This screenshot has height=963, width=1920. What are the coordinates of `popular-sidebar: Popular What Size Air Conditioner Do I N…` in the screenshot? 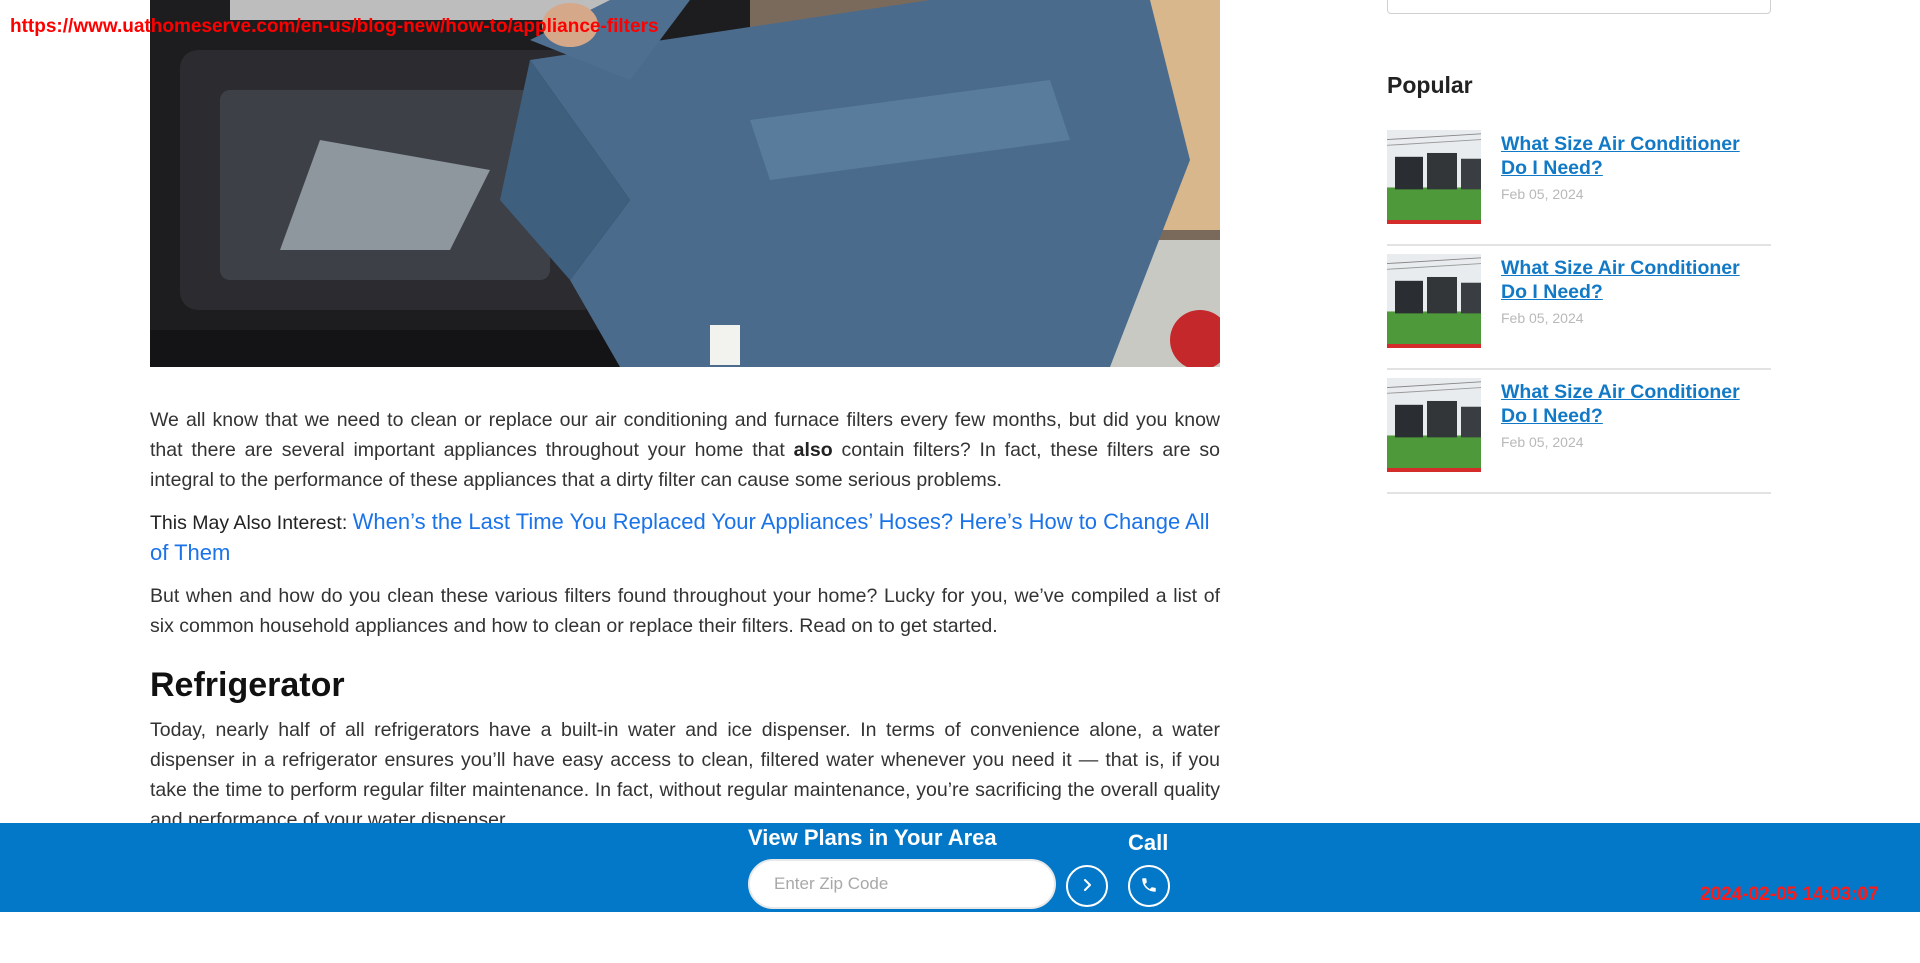 It's located at (1579, 281).